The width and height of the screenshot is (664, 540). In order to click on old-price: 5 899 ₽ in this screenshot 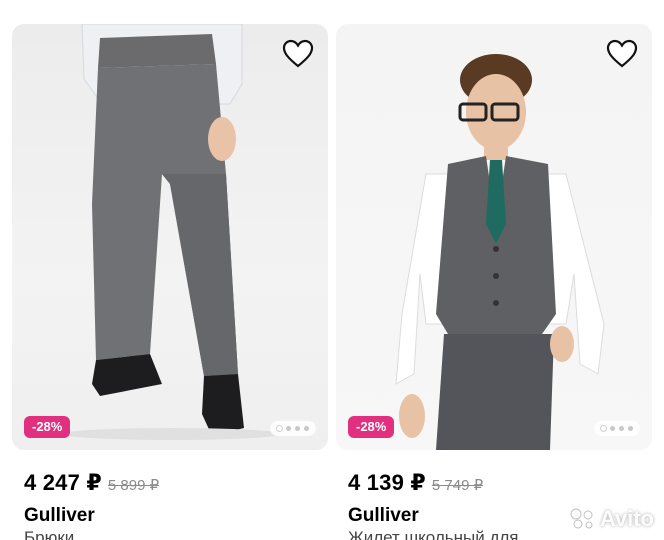, I will do `click(133, 485)`.